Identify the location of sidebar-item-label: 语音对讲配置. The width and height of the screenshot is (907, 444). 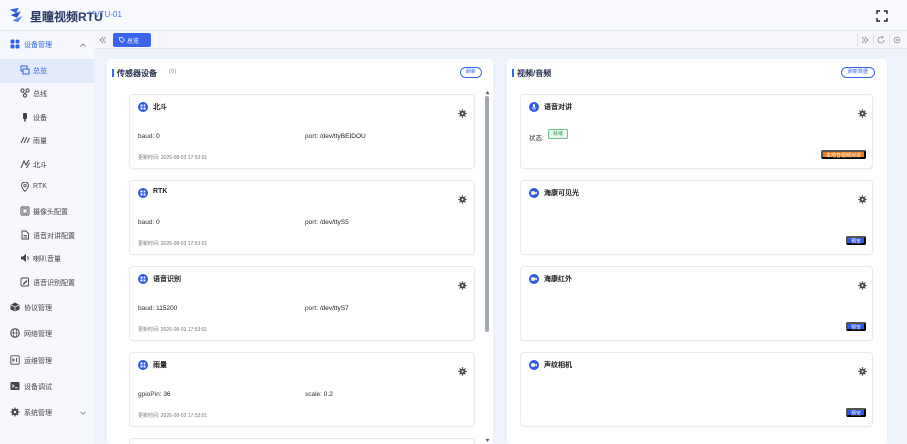
(54, 236).